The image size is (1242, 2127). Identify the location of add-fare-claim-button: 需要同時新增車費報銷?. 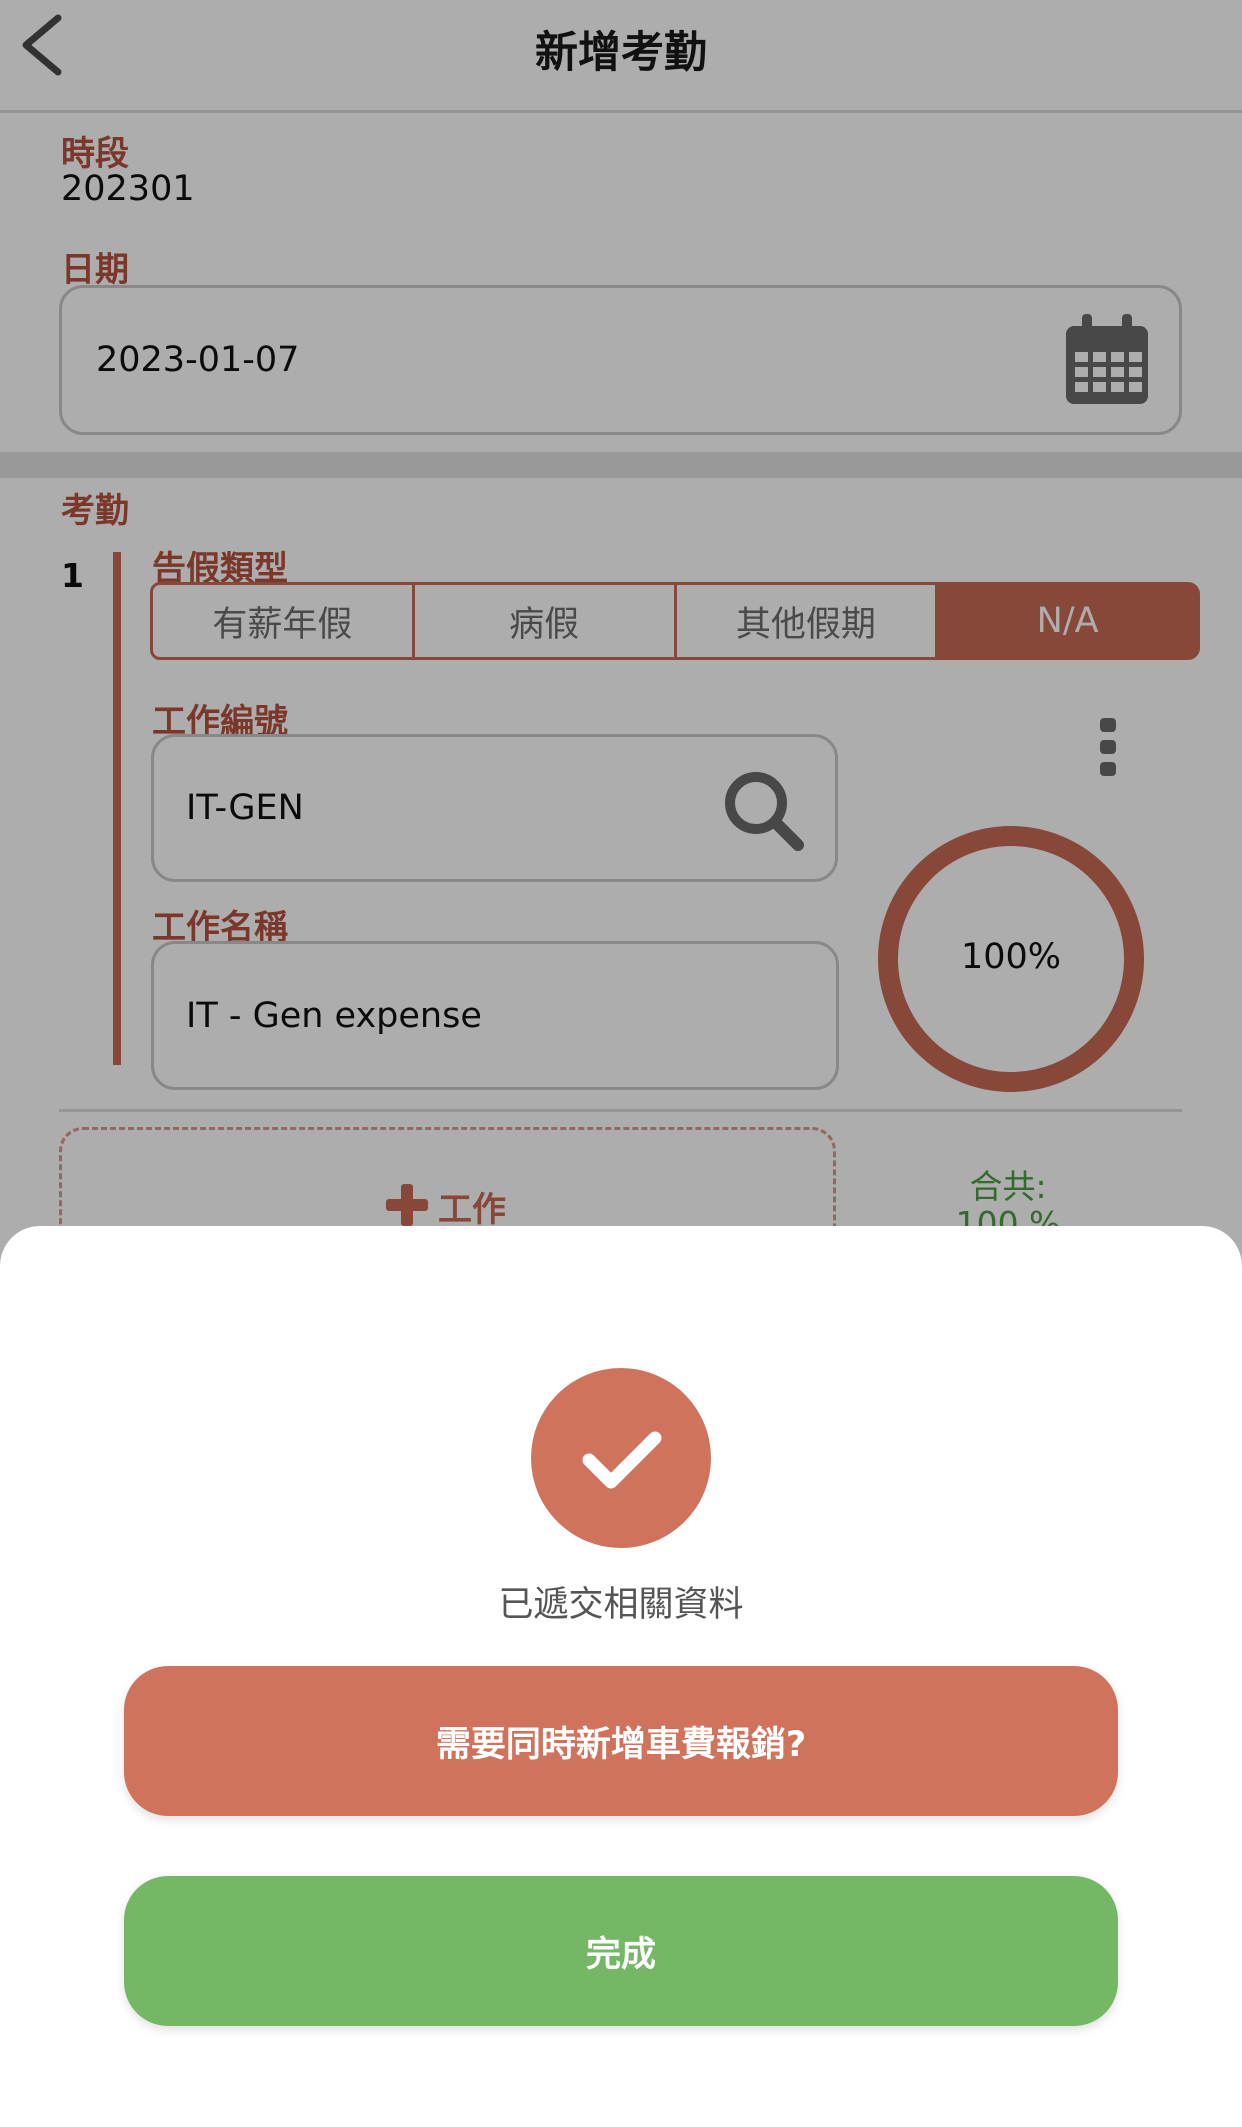
(621, 1741).